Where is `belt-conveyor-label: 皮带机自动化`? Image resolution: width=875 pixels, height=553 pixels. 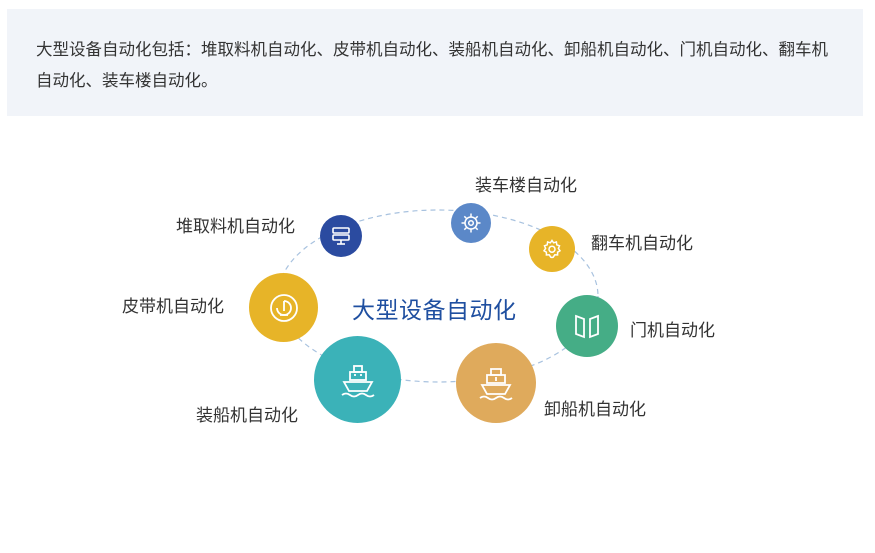
belt-conveyor-label: 皮带机自动化 is located at coordinates (173, 307).